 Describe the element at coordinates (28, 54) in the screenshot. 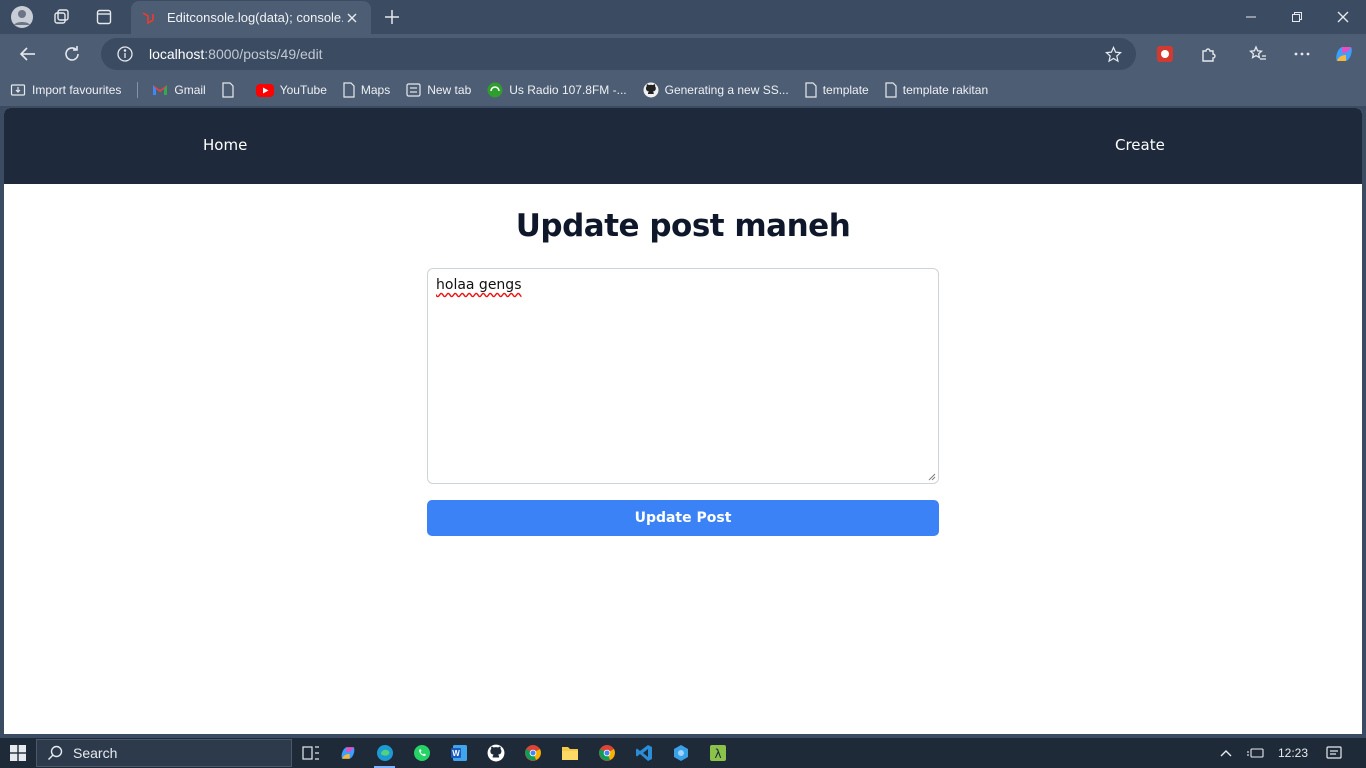

I see `back-icon` at that location.